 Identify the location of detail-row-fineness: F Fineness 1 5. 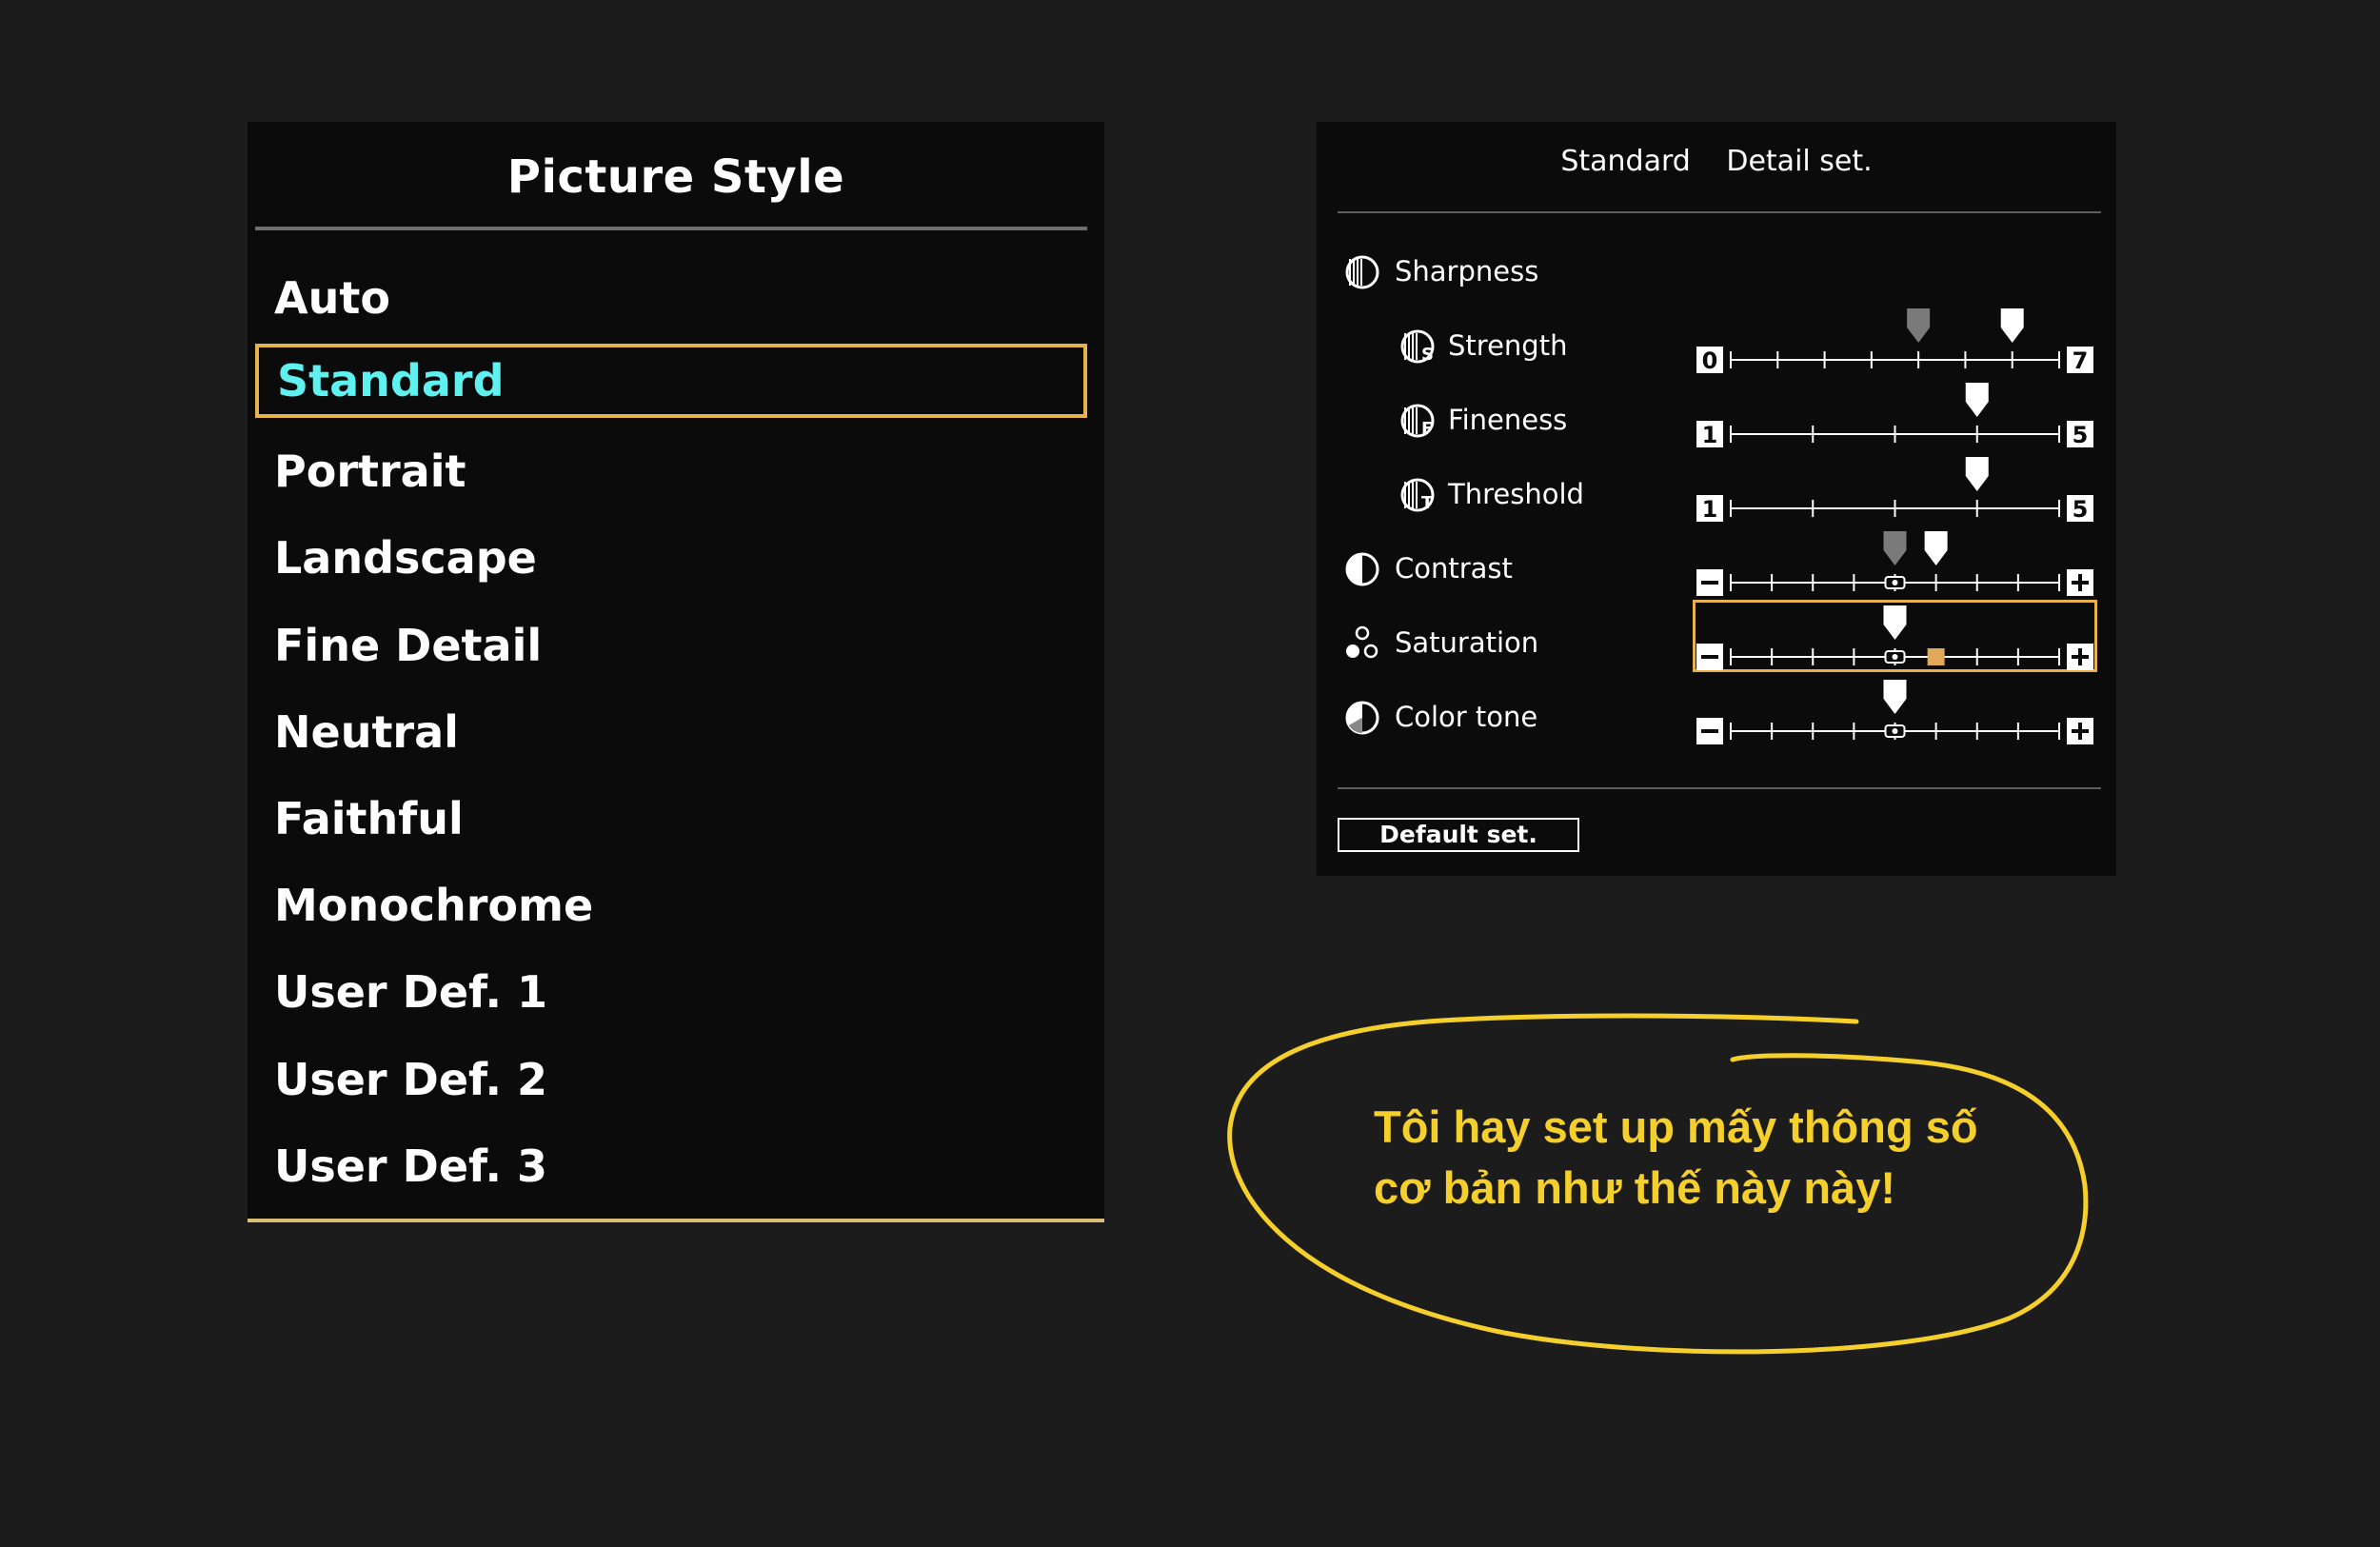
(1716, 416).